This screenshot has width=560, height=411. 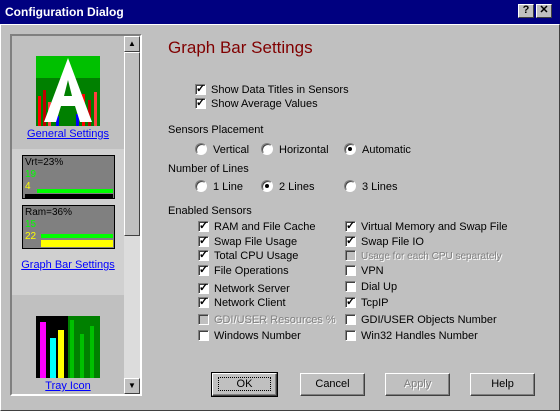 What do you see at coordinates (69, 196) in the screenshot?
I see `monitor-bar-base` at bounding box center [69, 196].